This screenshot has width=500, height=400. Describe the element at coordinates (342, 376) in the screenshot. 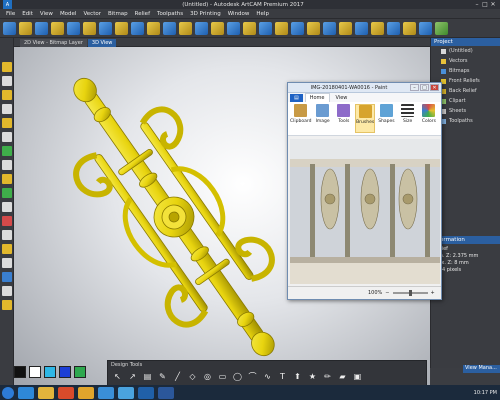

I see `eraser-2-icon: ▰` at that location.